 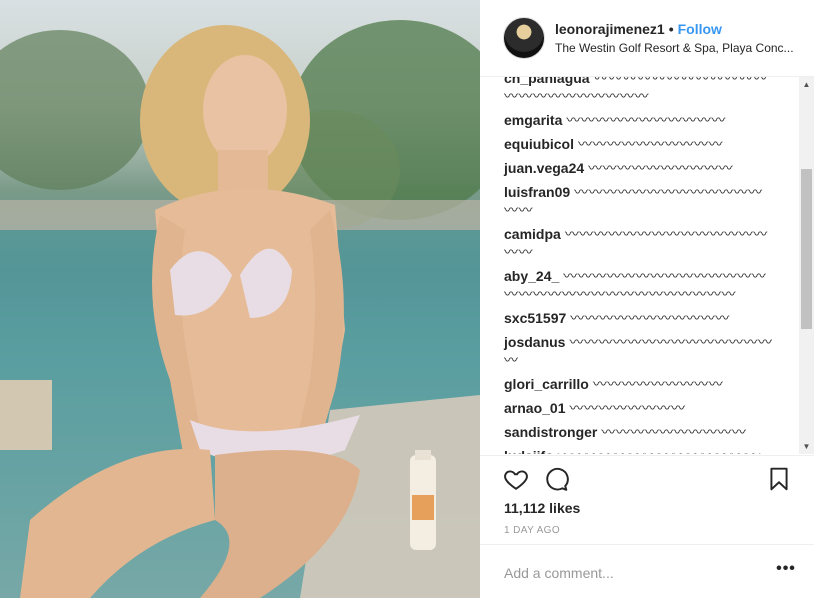 I want to click on comment-item: emgarita 〰〰〰〰〰〰〰〰〰〰〰, so click(x=627, y=120).